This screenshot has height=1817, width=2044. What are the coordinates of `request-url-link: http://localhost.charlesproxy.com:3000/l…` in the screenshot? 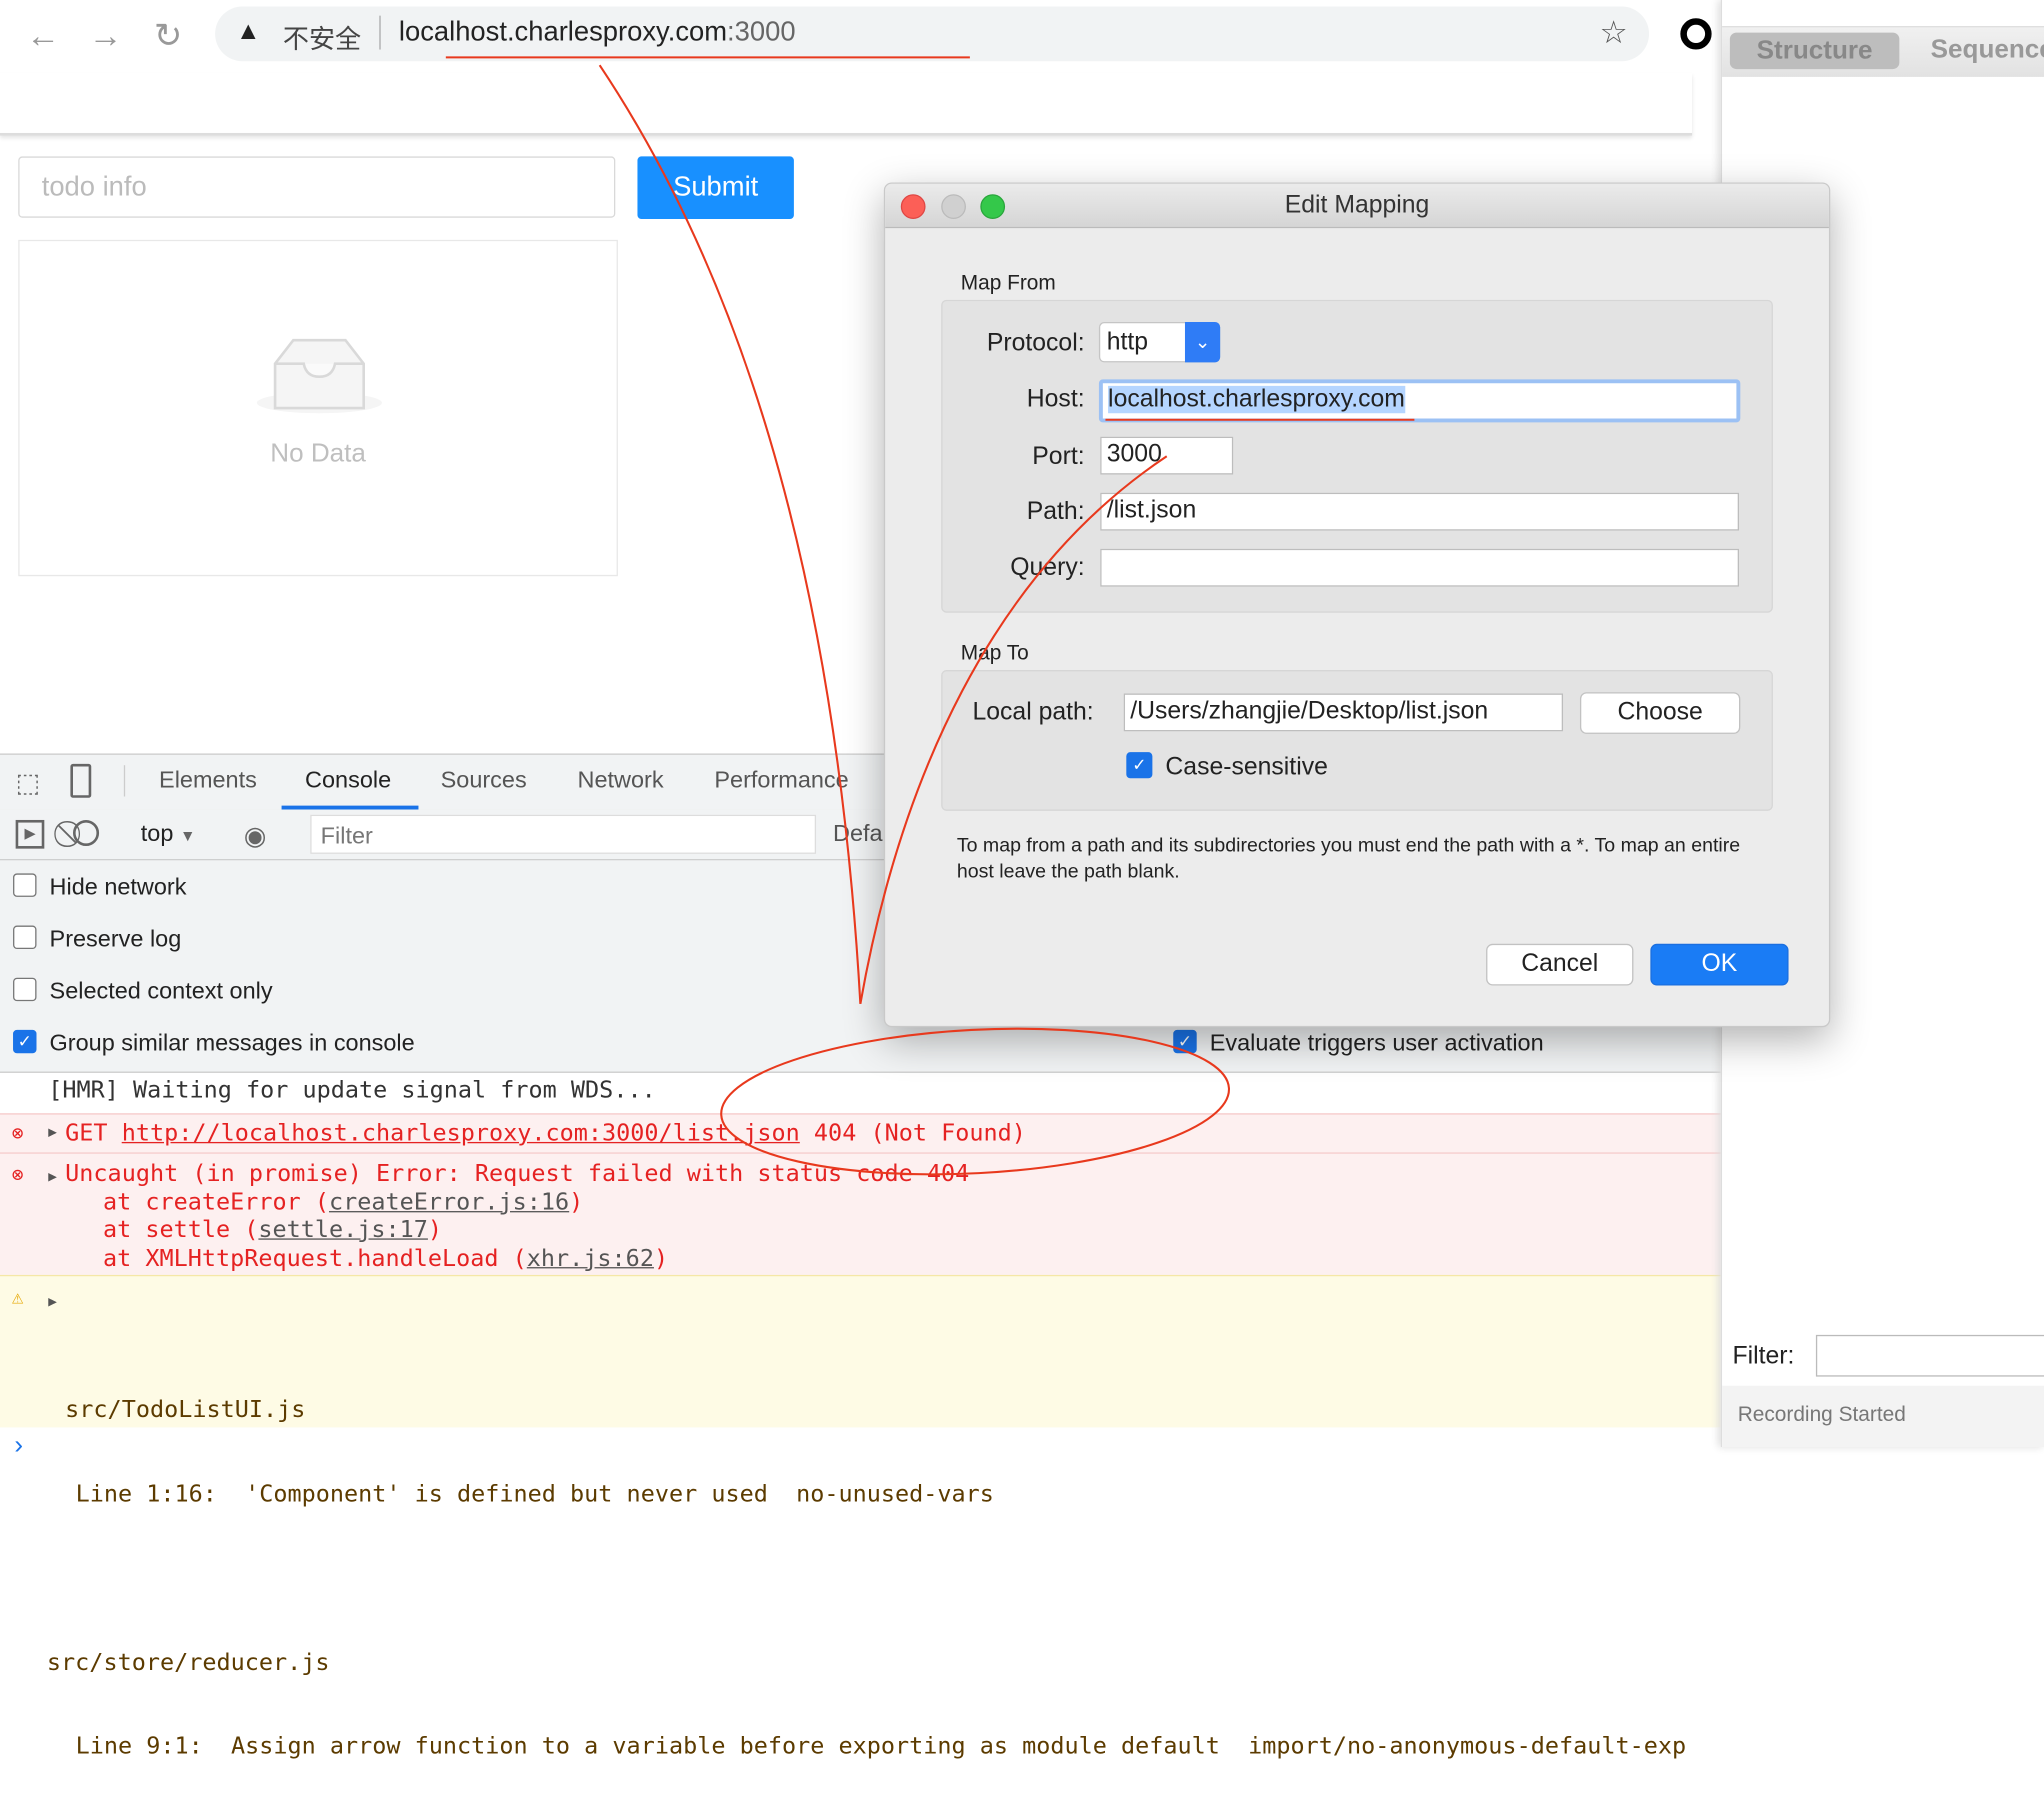 It's located at (461, 1133).